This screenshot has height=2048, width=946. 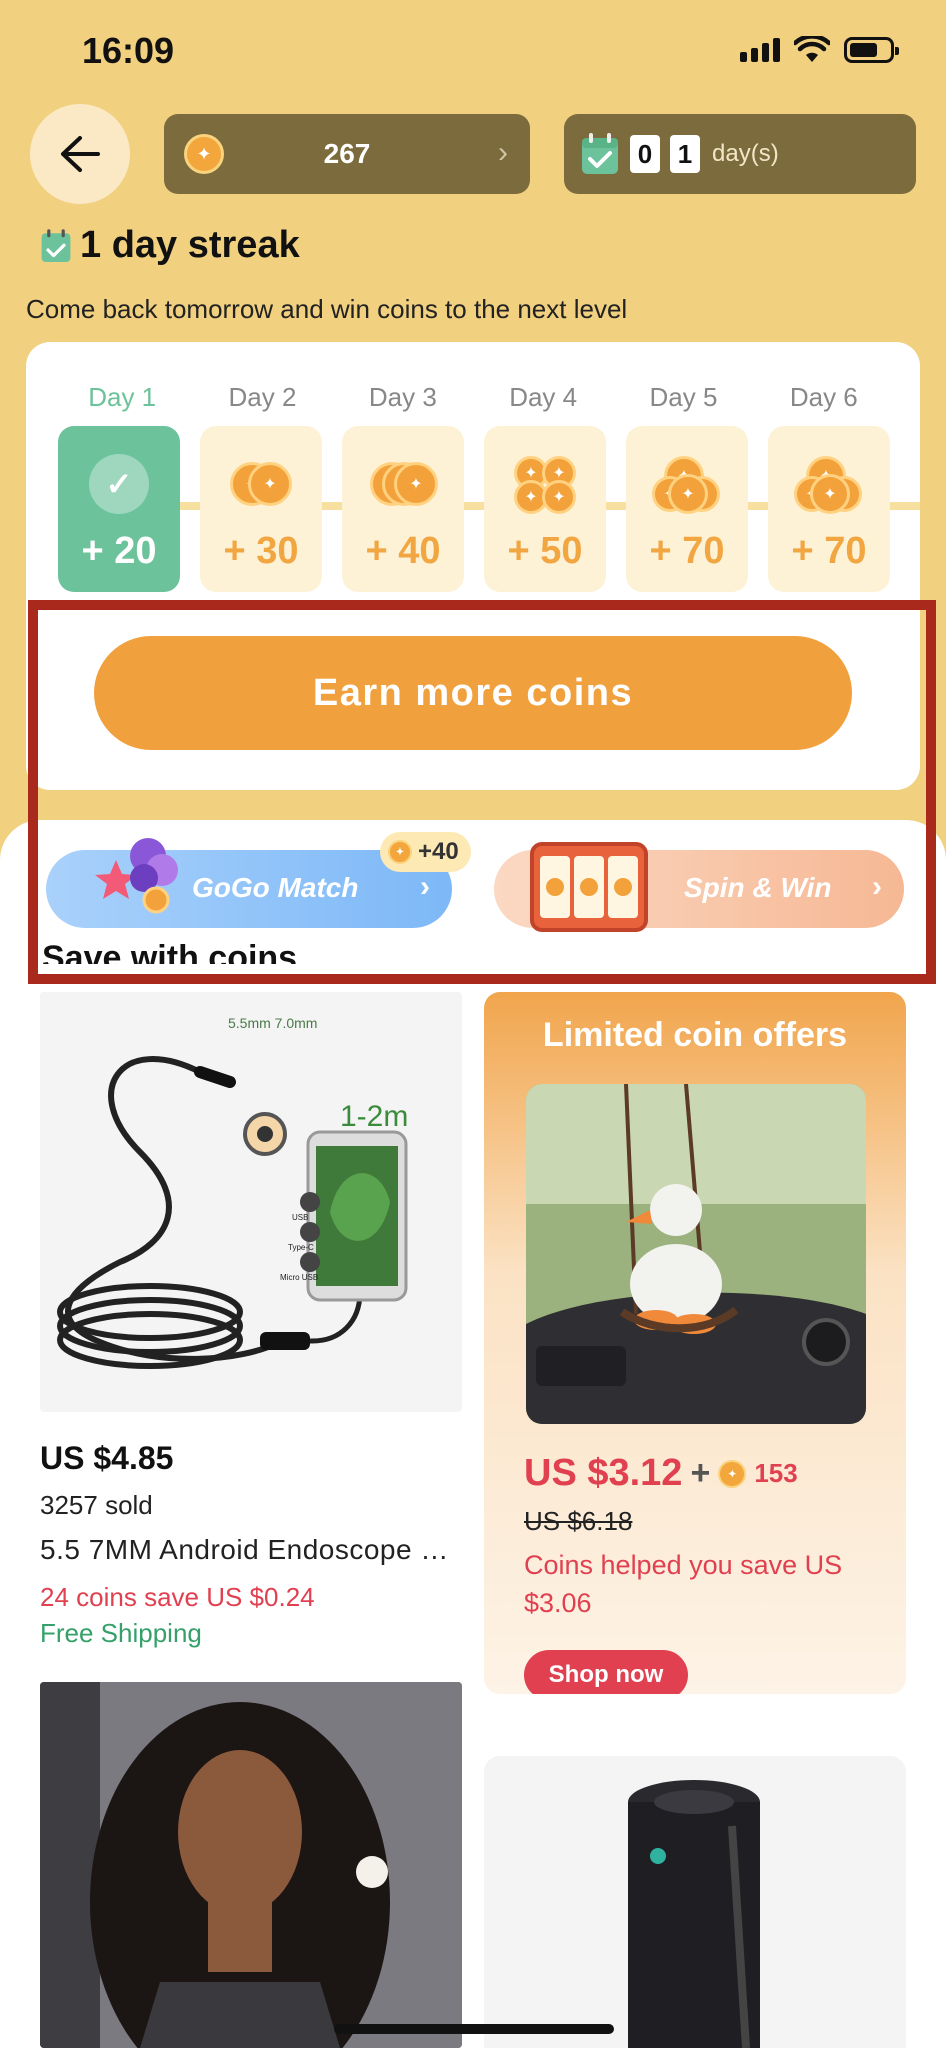 What do you see at coordinates (261, 551) in the screenshot?
I see `day-reward-amount: + 30` at bounding box center [261, 551].